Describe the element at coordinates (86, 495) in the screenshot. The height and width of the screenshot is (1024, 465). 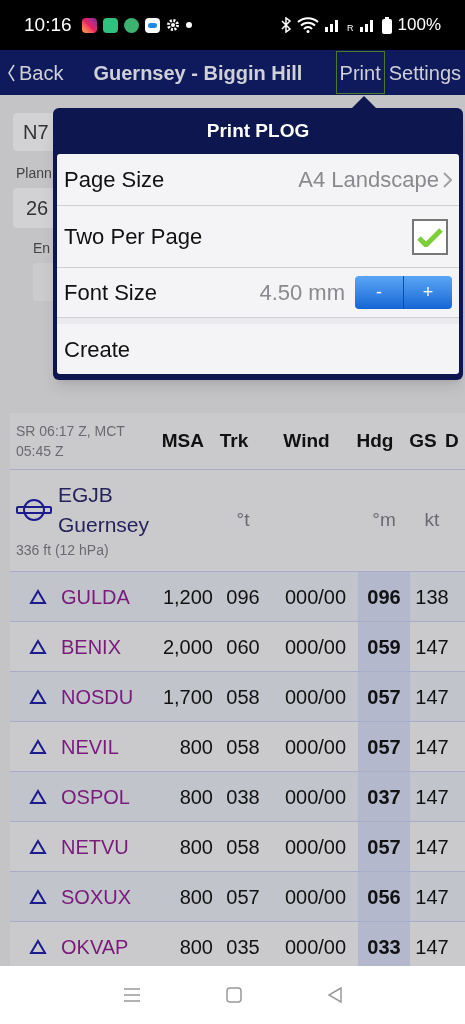
I see `airport-code: EGJB` at that location.